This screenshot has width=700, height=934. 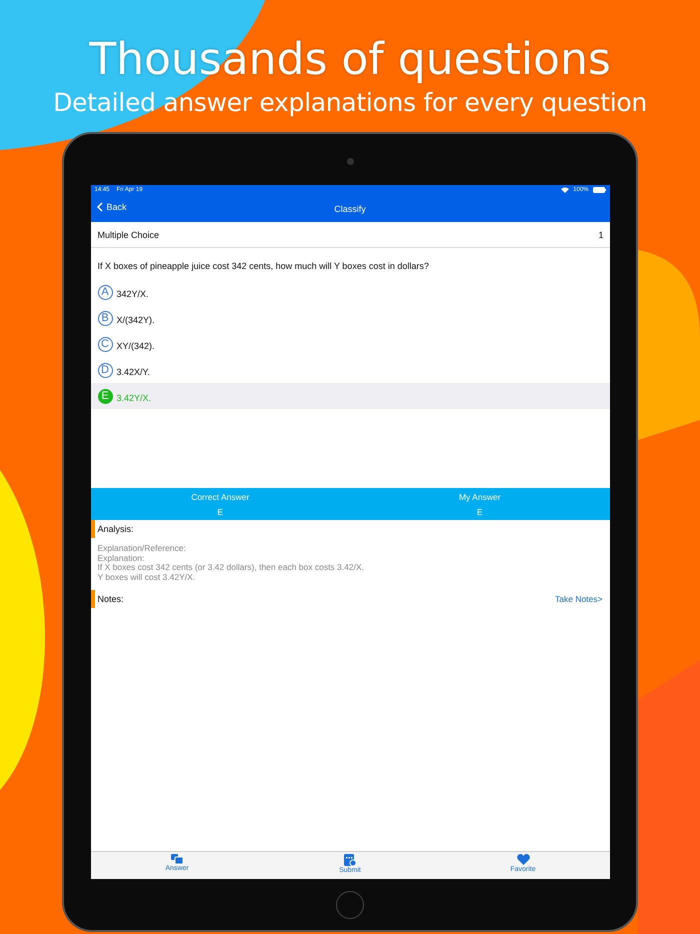 I want to click on option-letter: C, so click(x=105, y=344).